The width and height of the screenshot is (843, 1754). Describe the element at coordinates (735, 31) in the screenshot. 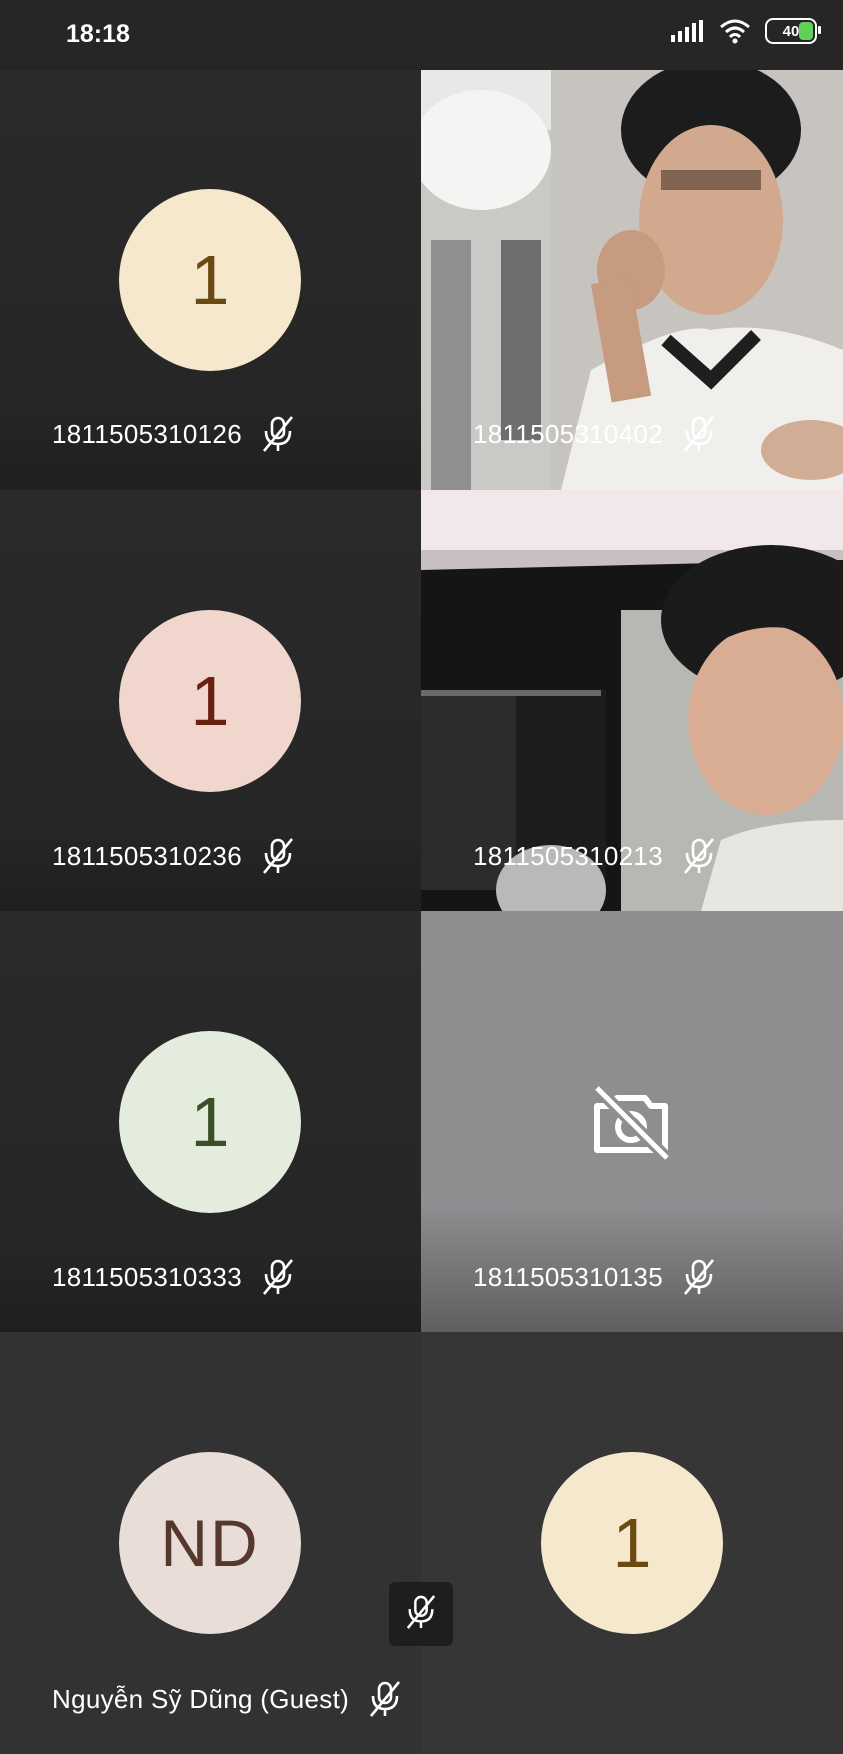

I see `wifi-icon` at that location.